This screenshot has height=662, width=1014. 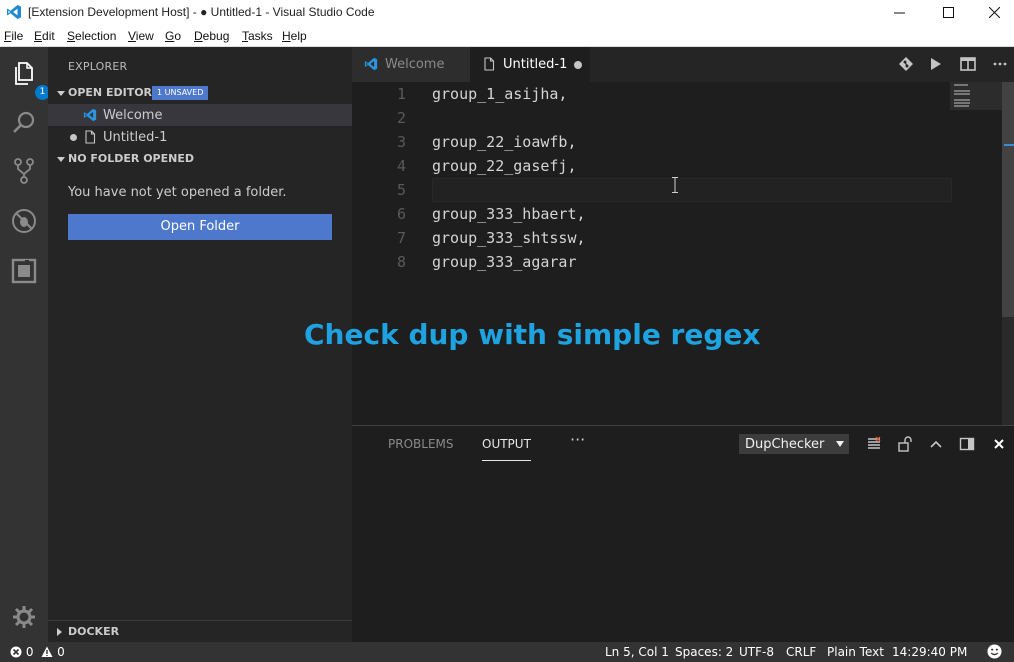 I want to click on menu-edit: Edit, so click(x=44, y=36).